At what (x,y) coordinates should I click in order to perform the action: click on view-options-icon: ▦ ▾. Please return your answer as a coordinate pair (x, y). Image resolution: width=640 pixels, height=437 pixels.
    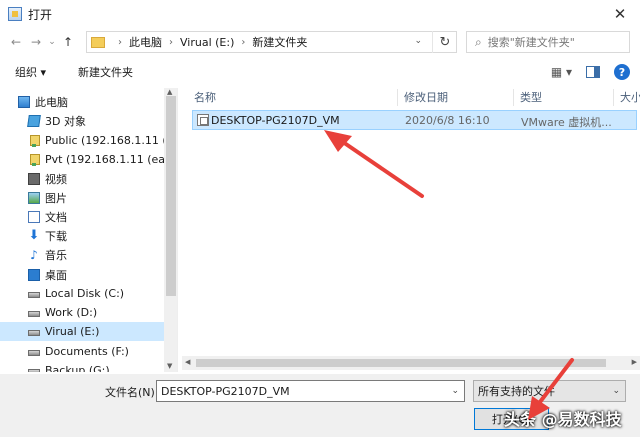
    Looking at the image, I should click on (561, 72).